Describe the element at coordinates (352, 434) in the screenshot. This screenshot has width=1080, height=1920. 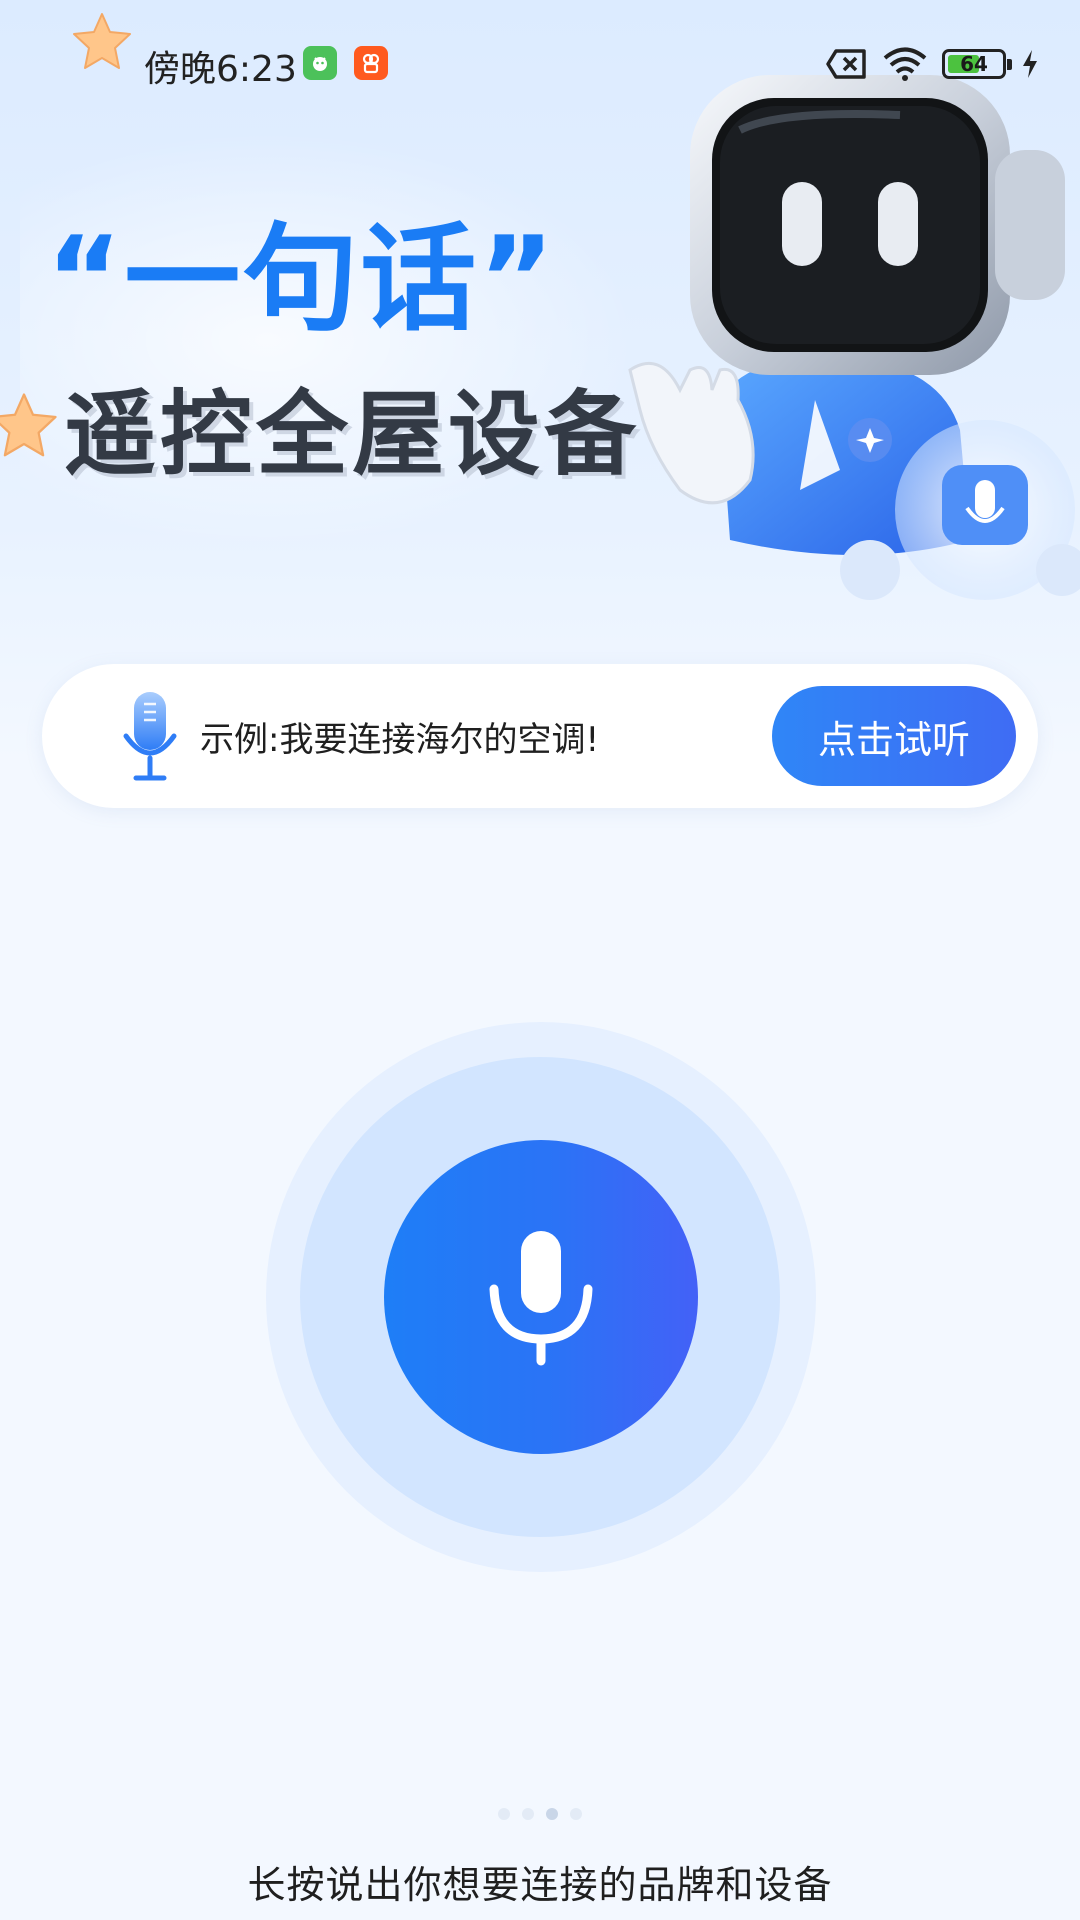
I see `hero-subtitle: 遥控全屋设备` at that location.